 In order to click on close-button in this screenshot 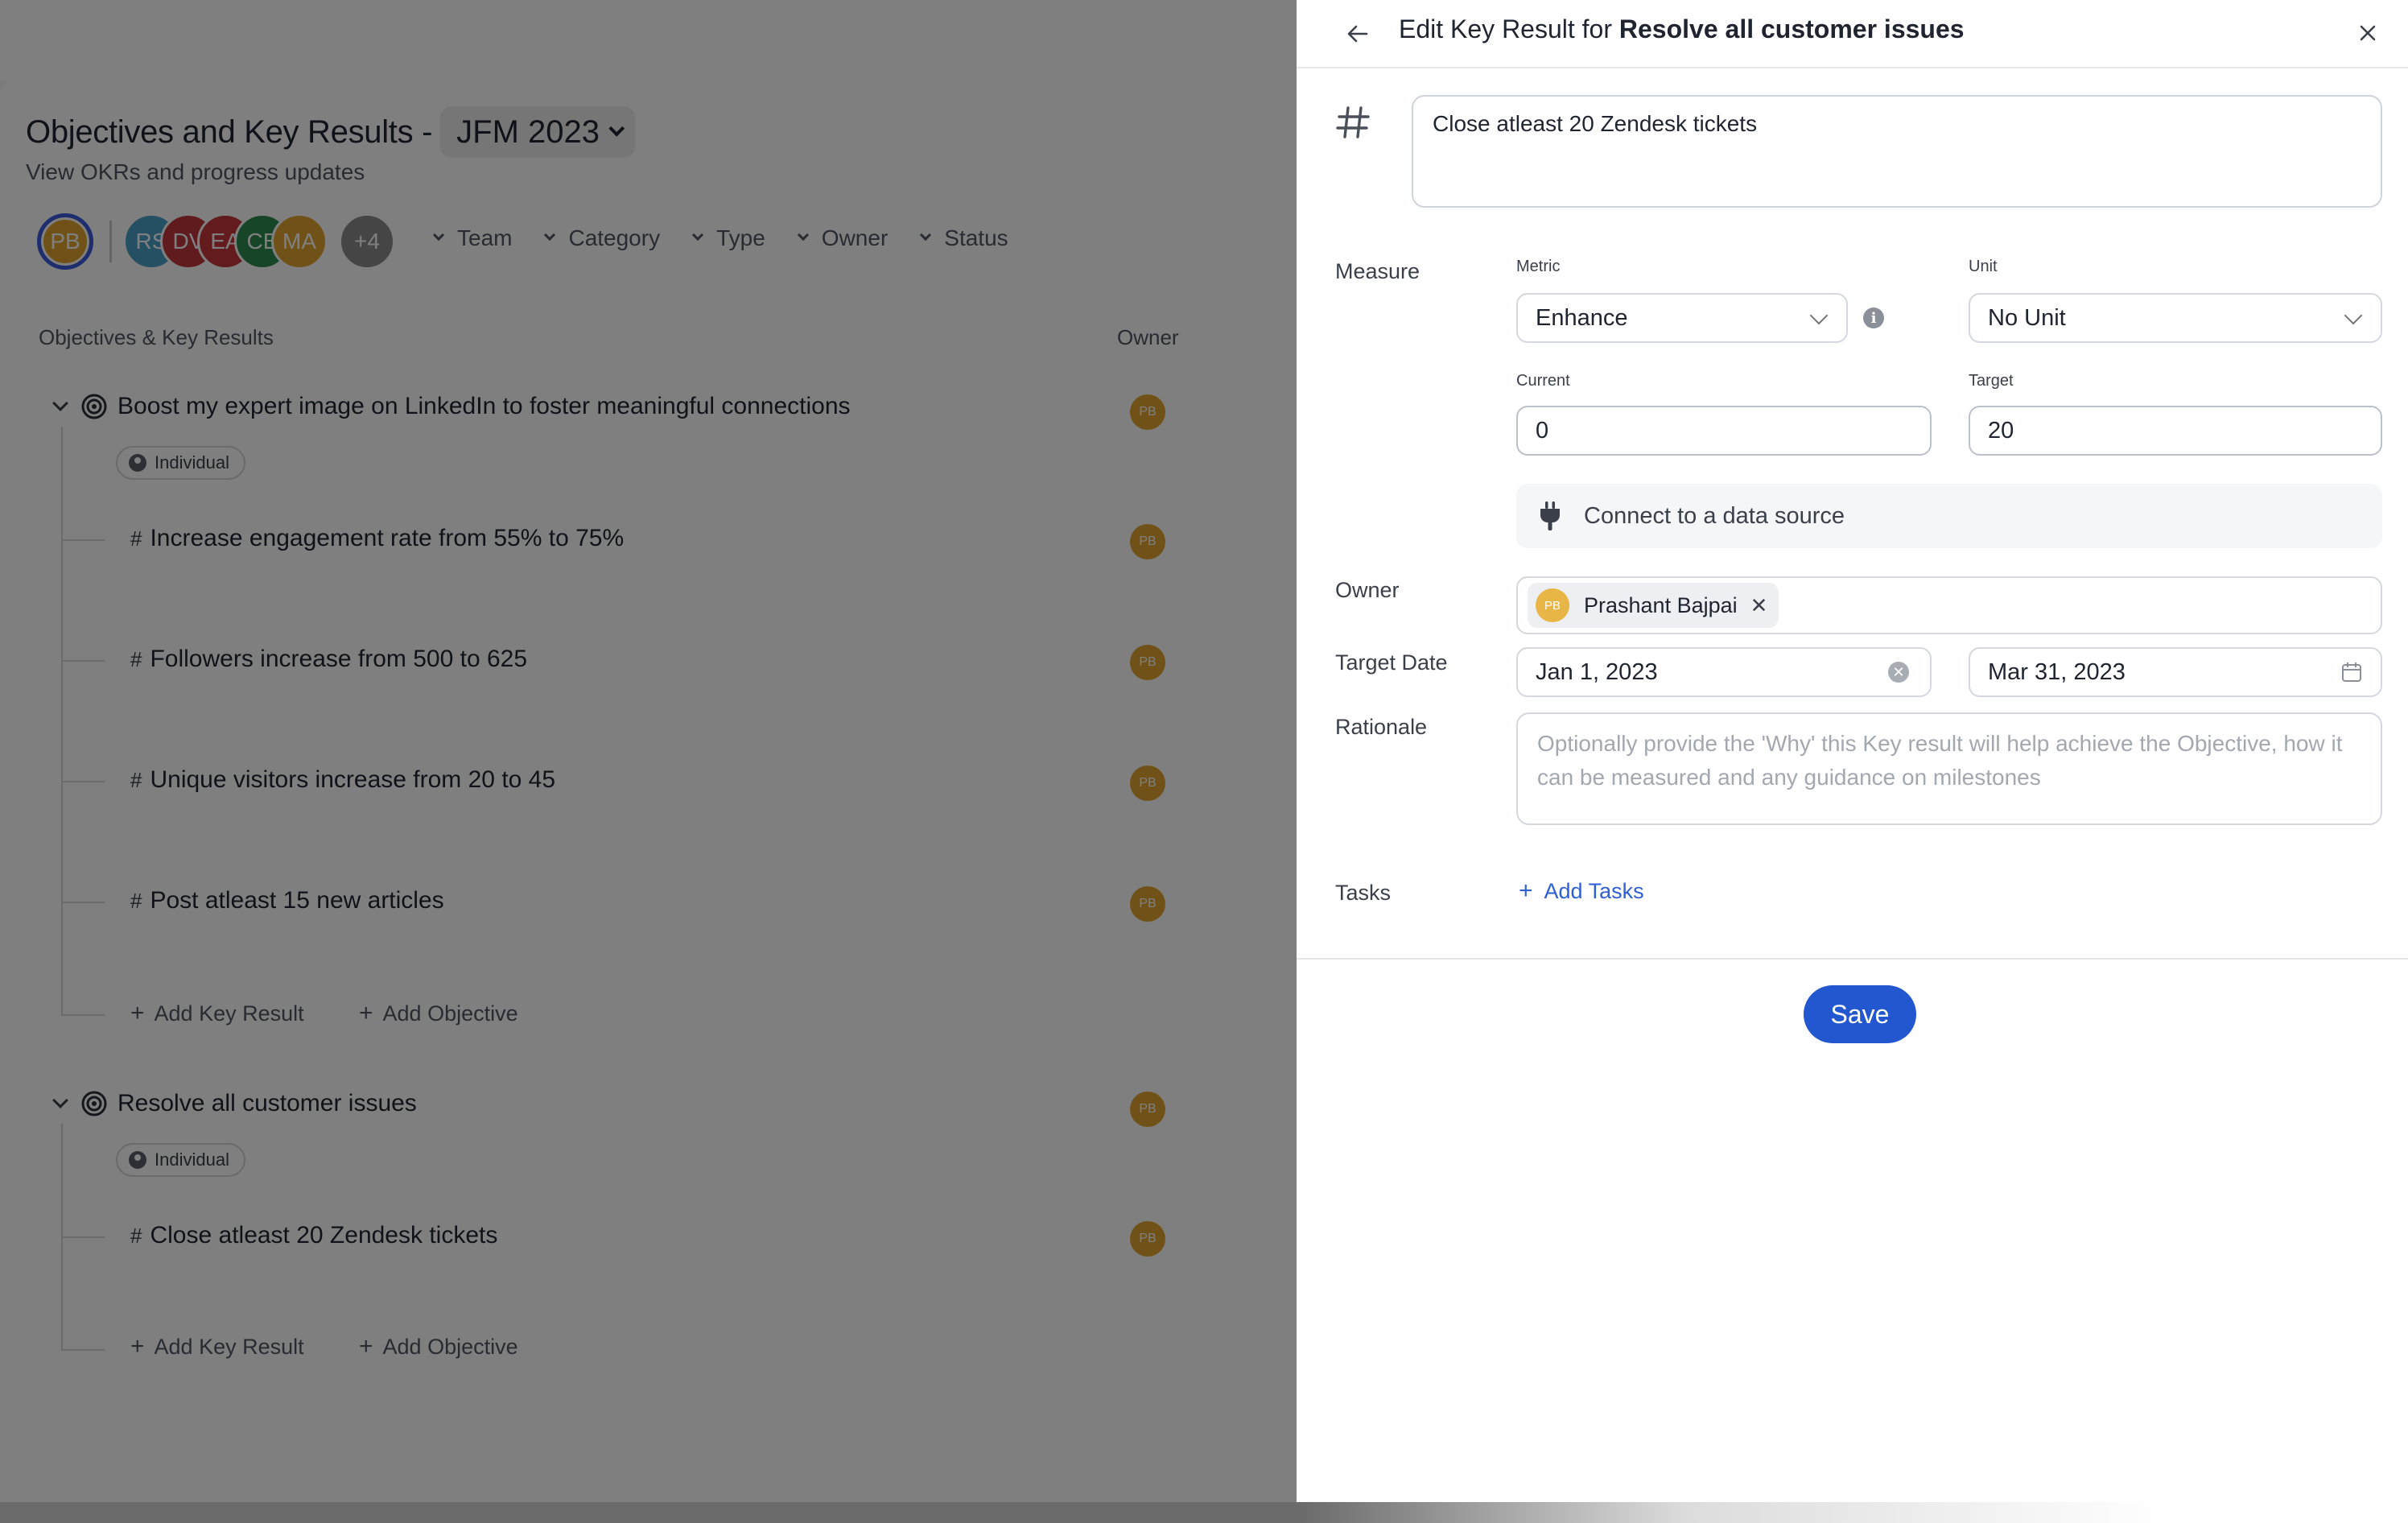, I will do `click(2368, 33)`.